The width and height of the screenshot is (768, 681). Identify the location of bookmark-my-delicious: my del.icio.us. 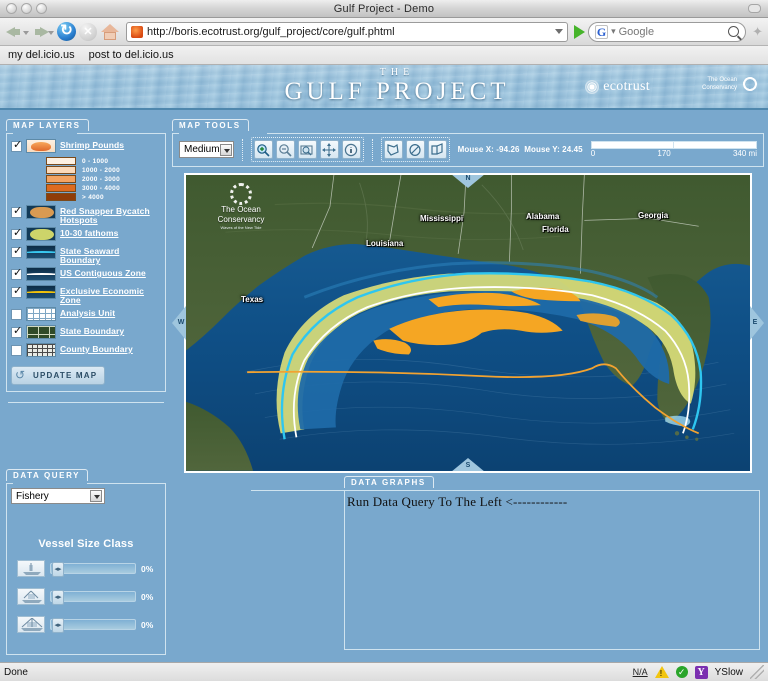
(41, 55).